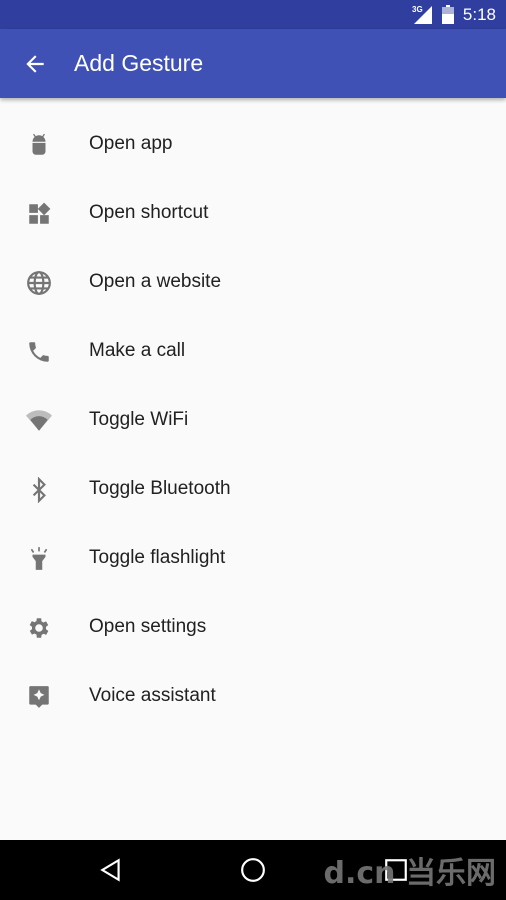 The height and width of the screenshot is (900, 506). What do you see at coordinates (253, 696) in the screenshot?
I see `list-item-voice-assistant: Voice assistant` at bounding box center [253, 696].